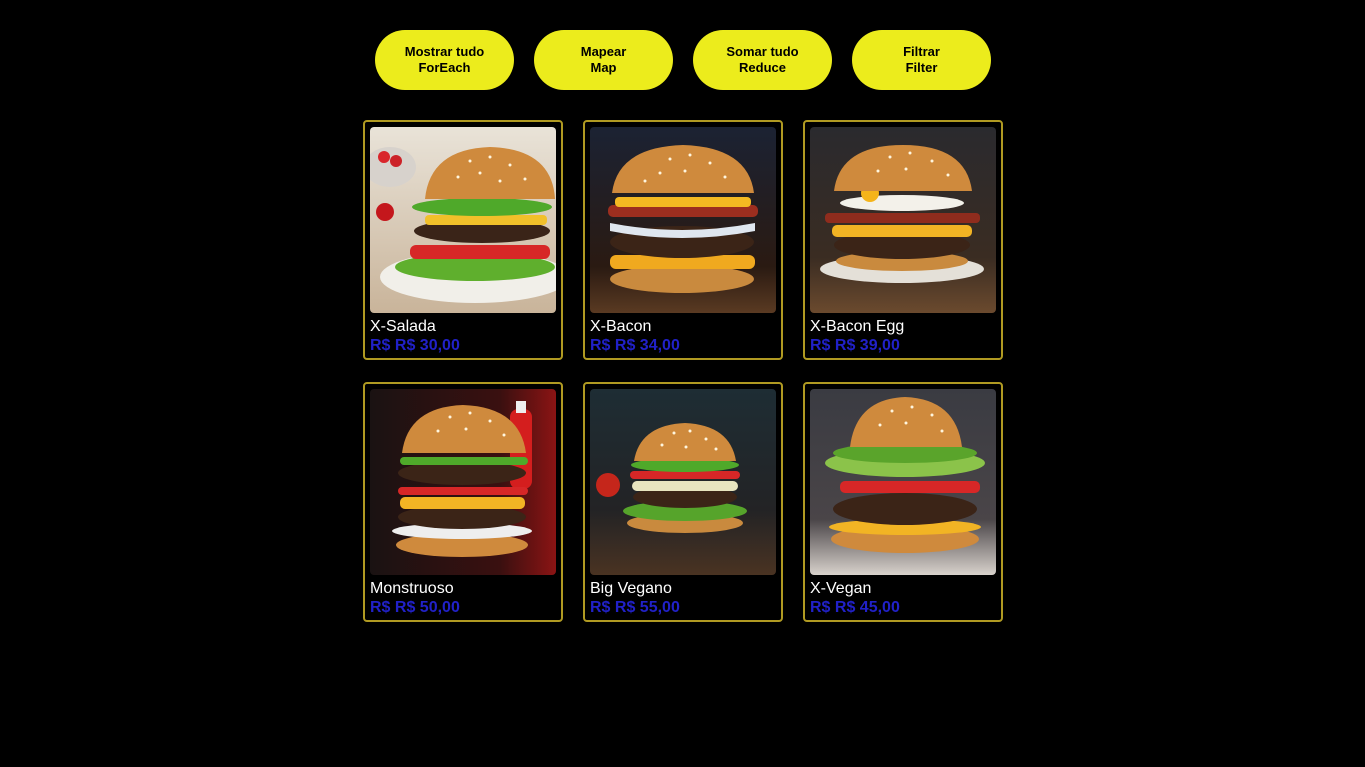 The image size is (1365, 767). I want to click on product-price: R$ R$ 50,00, so click(415, 607).